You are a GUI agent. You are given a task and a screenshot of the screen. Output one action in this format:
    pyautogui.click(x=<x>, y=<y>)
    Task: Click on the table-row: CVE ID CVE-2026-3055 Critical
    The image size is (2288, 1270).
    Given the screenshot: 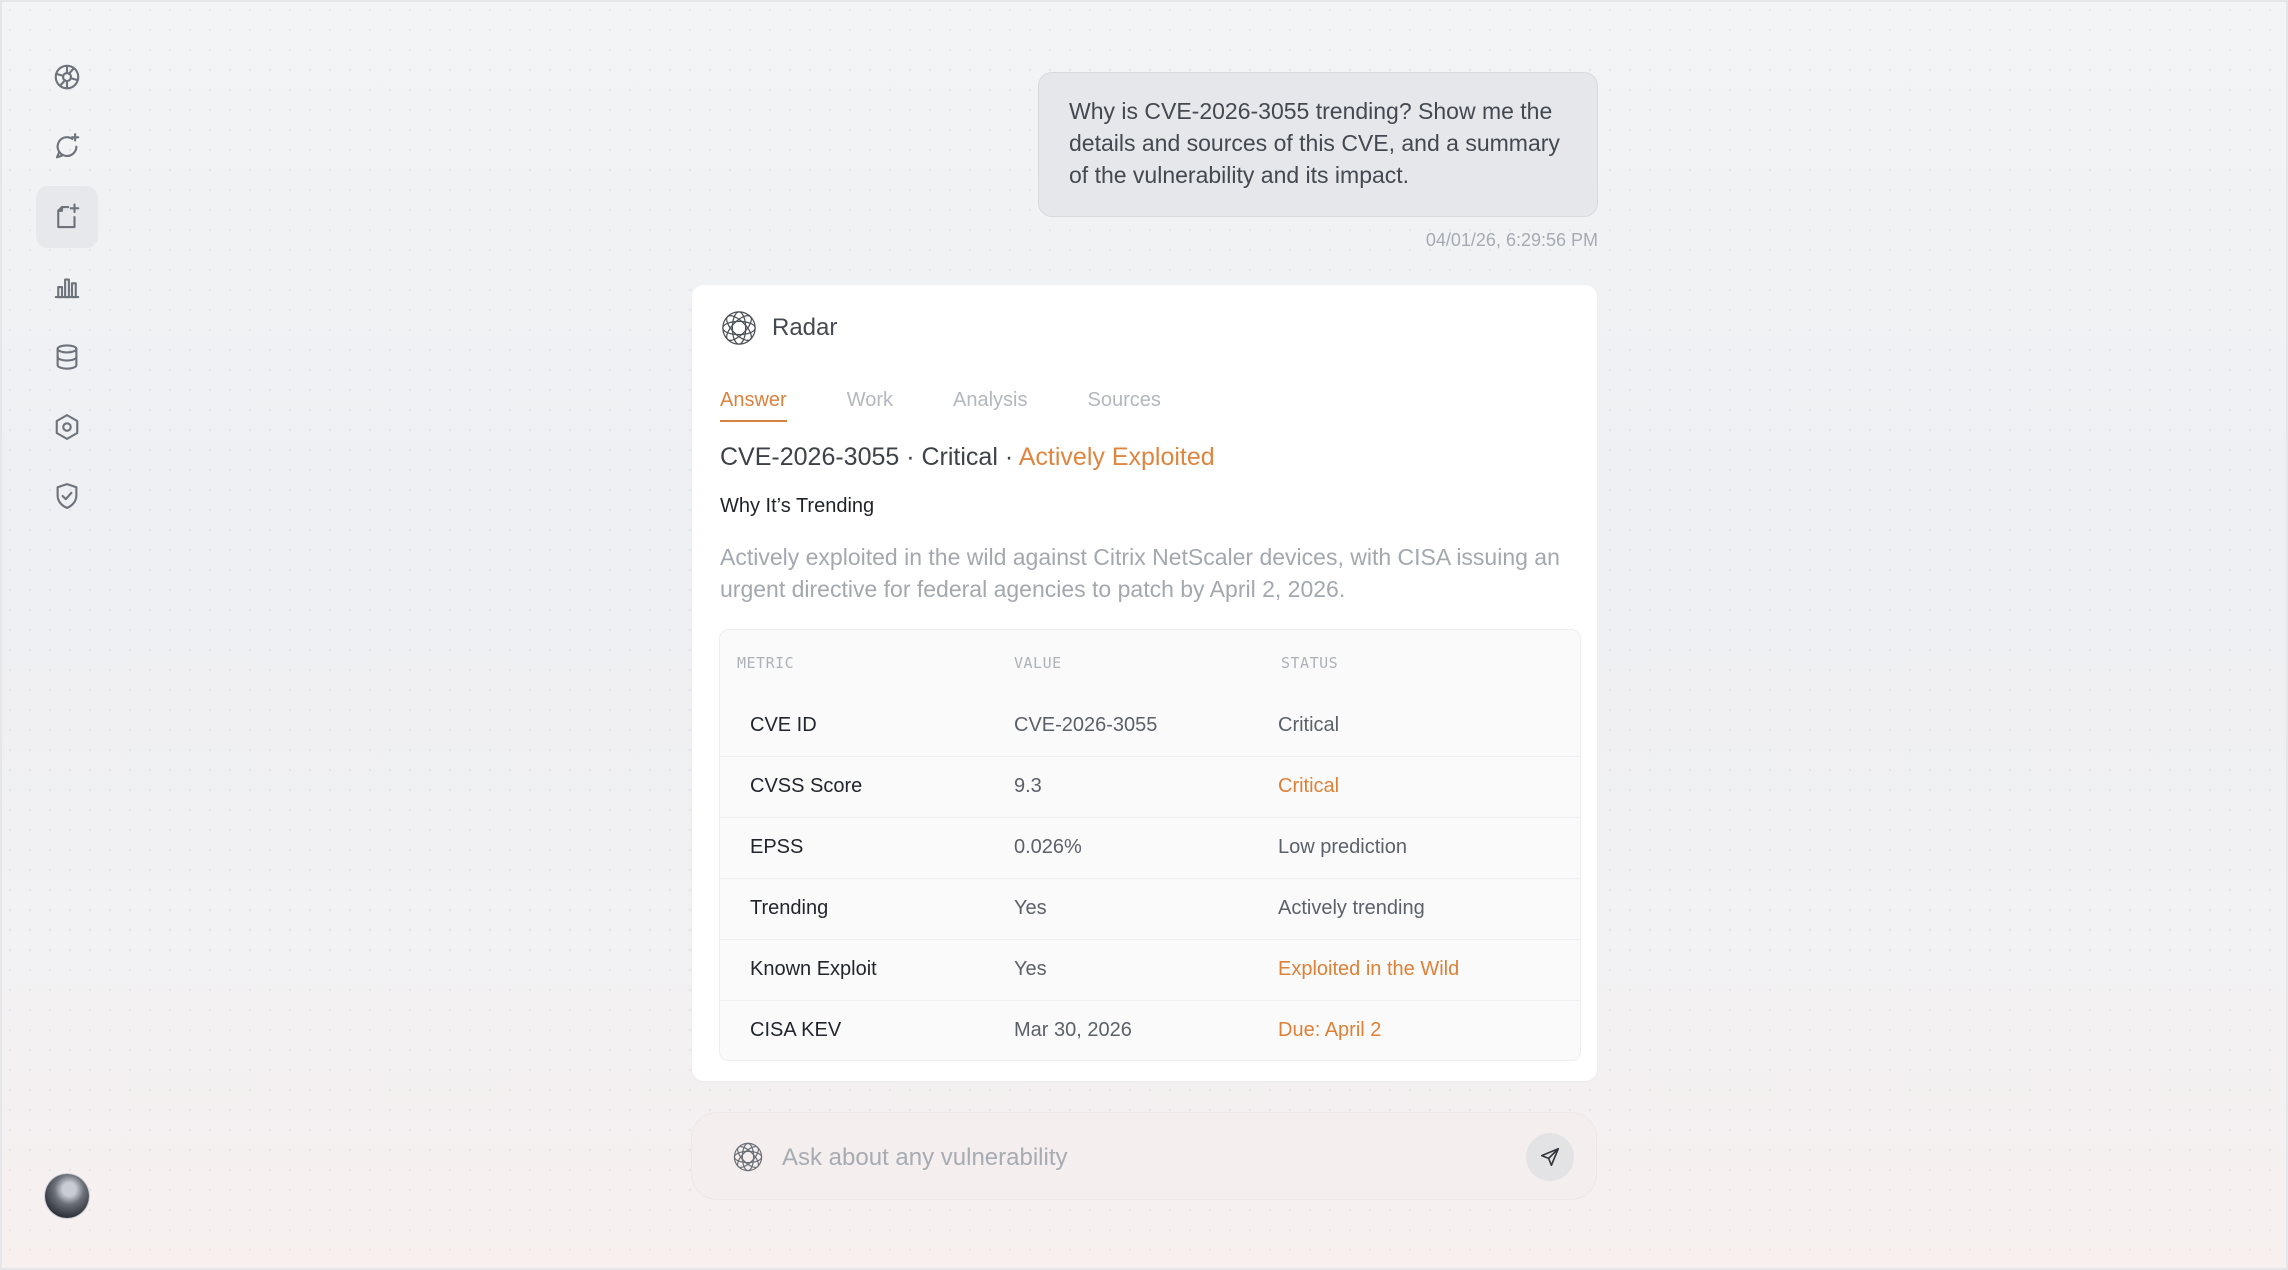 What is the action you would take?
    pyautogui.click(x=1150, y=726)
    